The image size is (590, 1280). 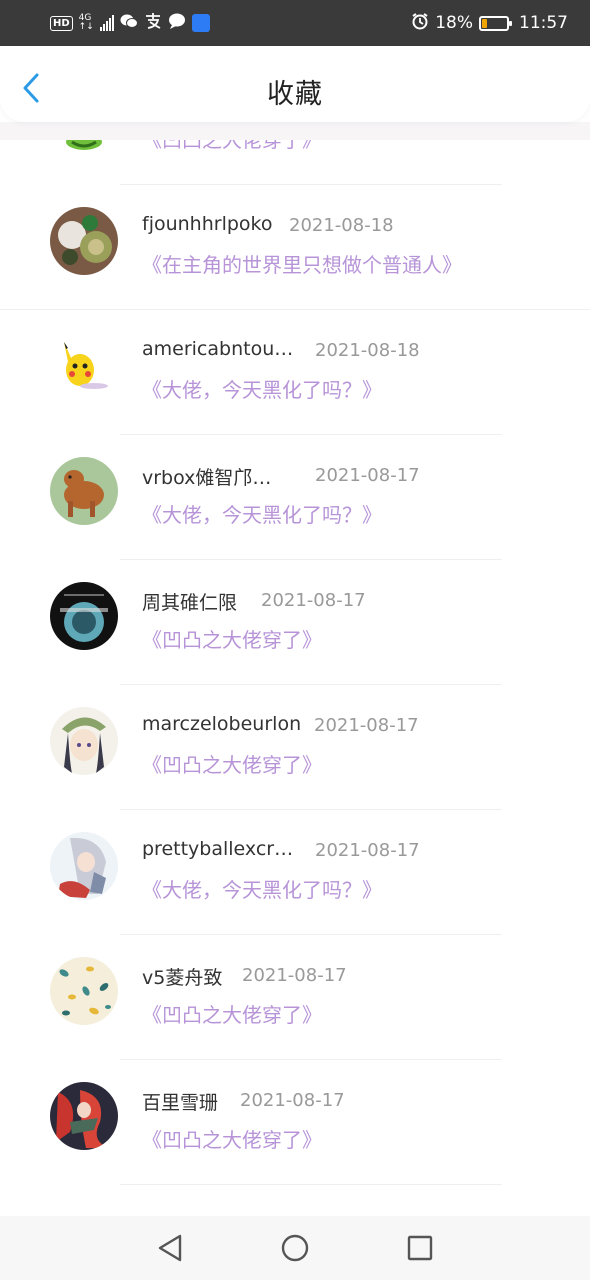 What do you see at coordinates (543, 23) in the screenshot?
I see `clock: 11:57` at bounding box center [543, 23].